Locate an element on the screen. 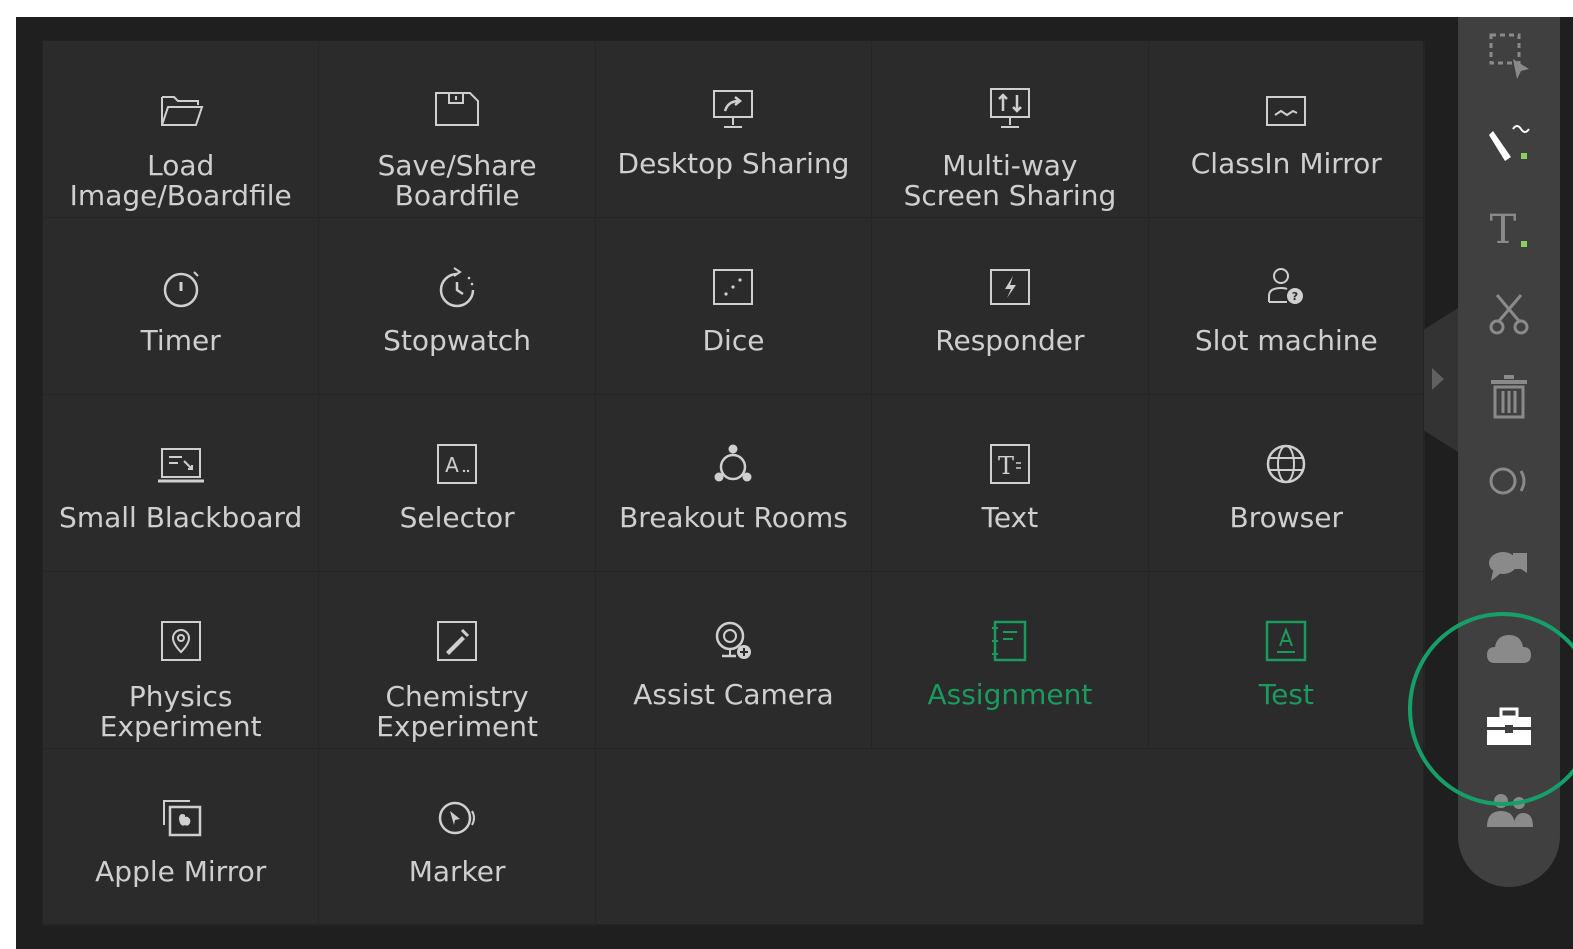 This screenshot has width=1573, height=949. tool-assist-camera: Assist Camera is located at coordinates (734, 660).